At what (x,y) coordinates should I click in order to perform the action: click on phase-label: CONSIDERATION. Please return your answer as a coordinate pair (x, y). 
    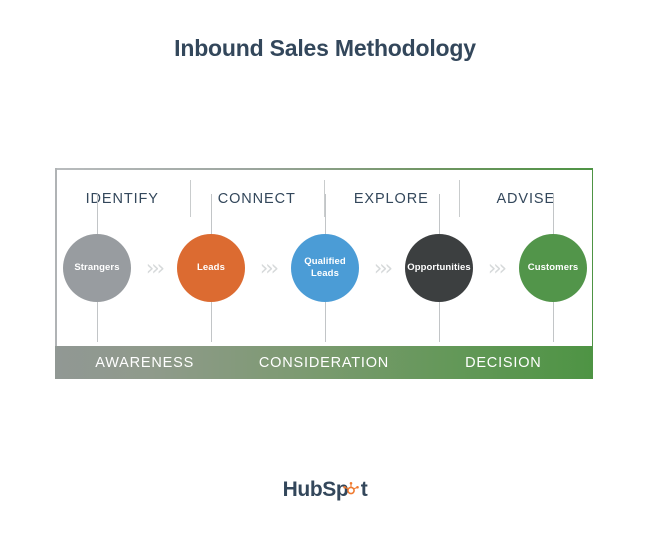
    Looking at the image, I should click on (324, 362).